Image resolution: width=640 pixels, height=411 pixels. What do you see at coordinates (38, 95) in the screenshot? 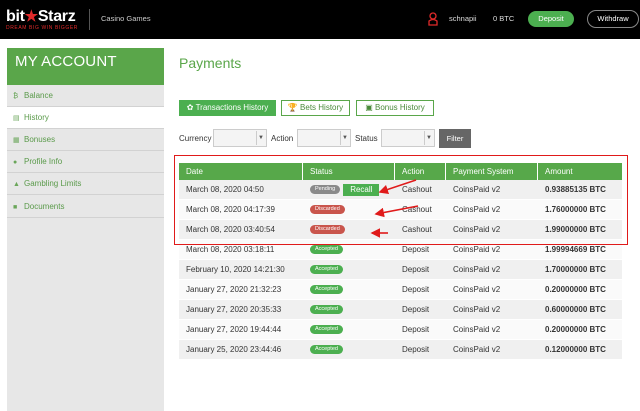
I see `sidebar-item-label: Balance` at bounding box center [38, 95].